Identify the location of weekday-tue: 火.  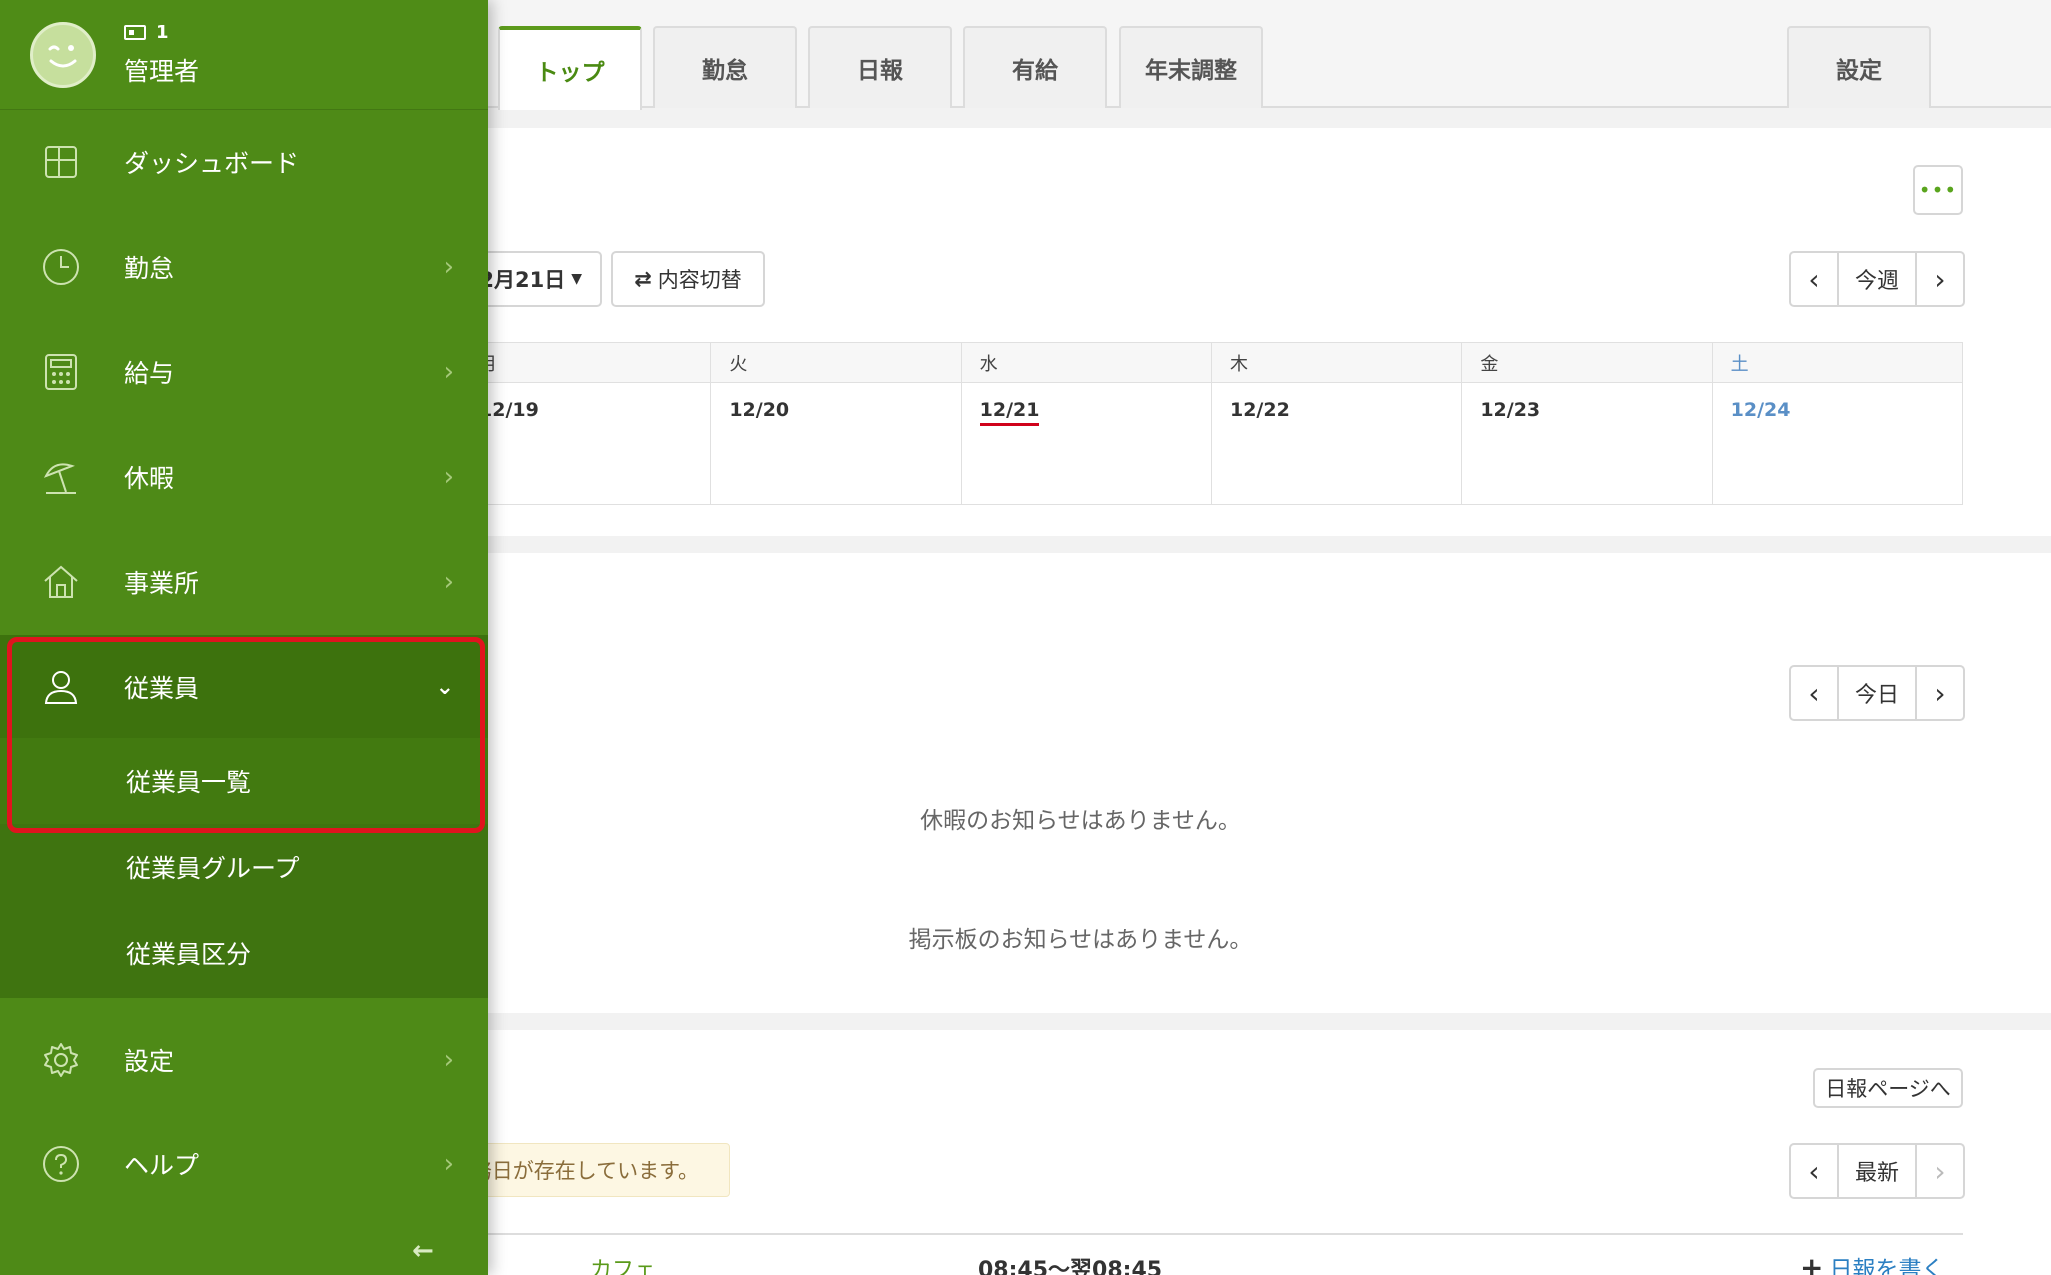
(836, 362).